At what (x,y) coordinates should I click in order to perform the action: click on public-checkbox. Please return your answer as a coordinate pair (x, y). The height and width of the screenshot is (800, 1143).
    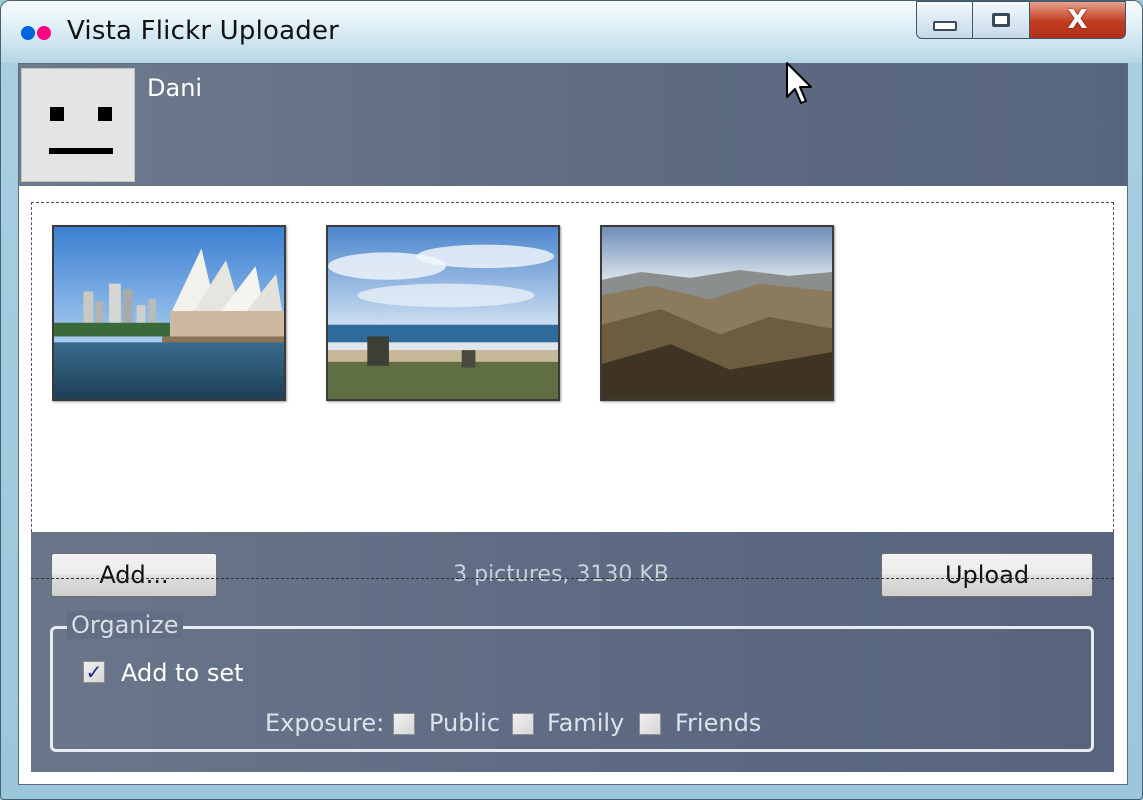
    Looking at the image, I should click on (404, 724).